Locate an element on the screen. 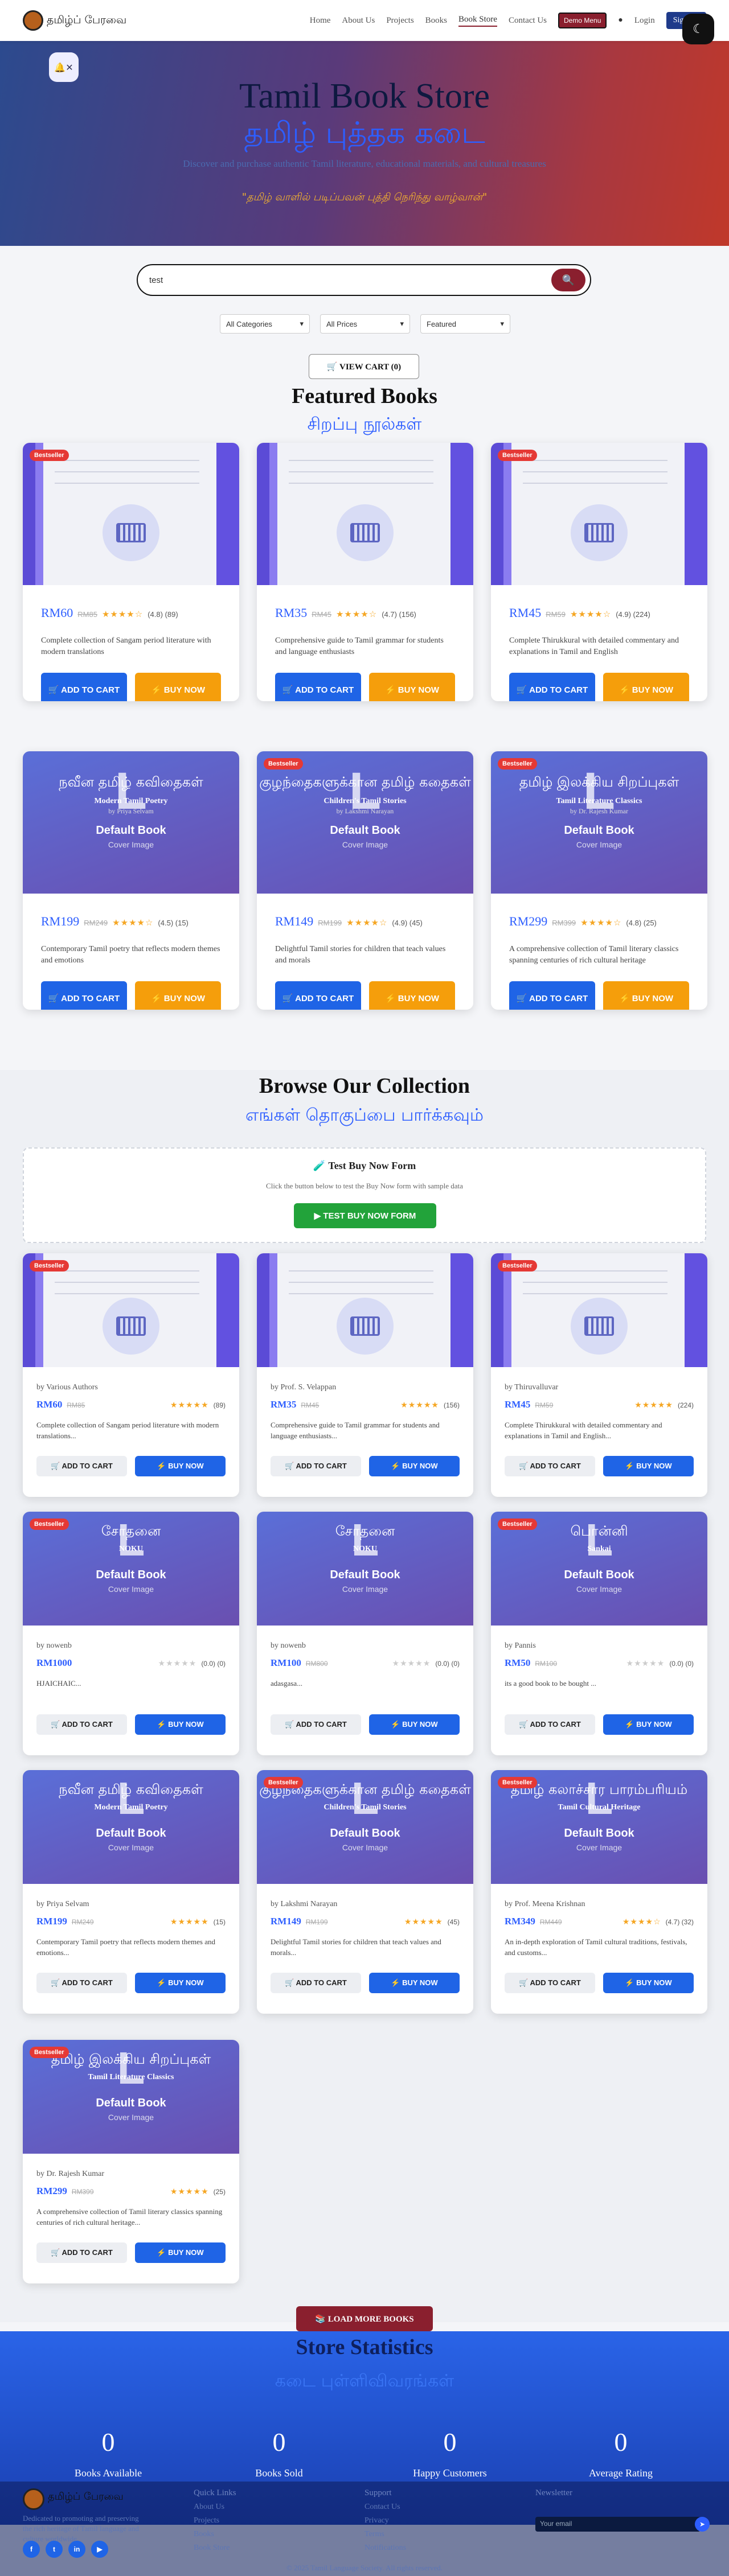 The width and height of the screenshot is (729, 2576). footer-link: Terms is located at coordinates (385, 2534).